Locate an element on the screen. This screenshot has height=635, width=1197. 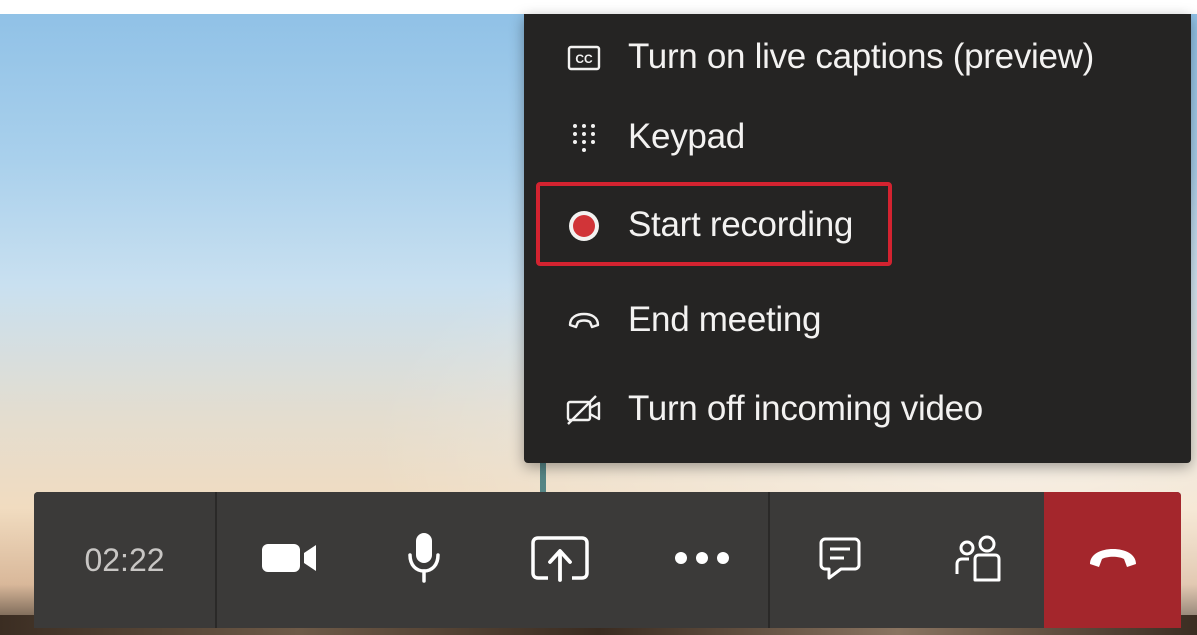
closed-captions-icon: CC is located at coordinates (584, 58).